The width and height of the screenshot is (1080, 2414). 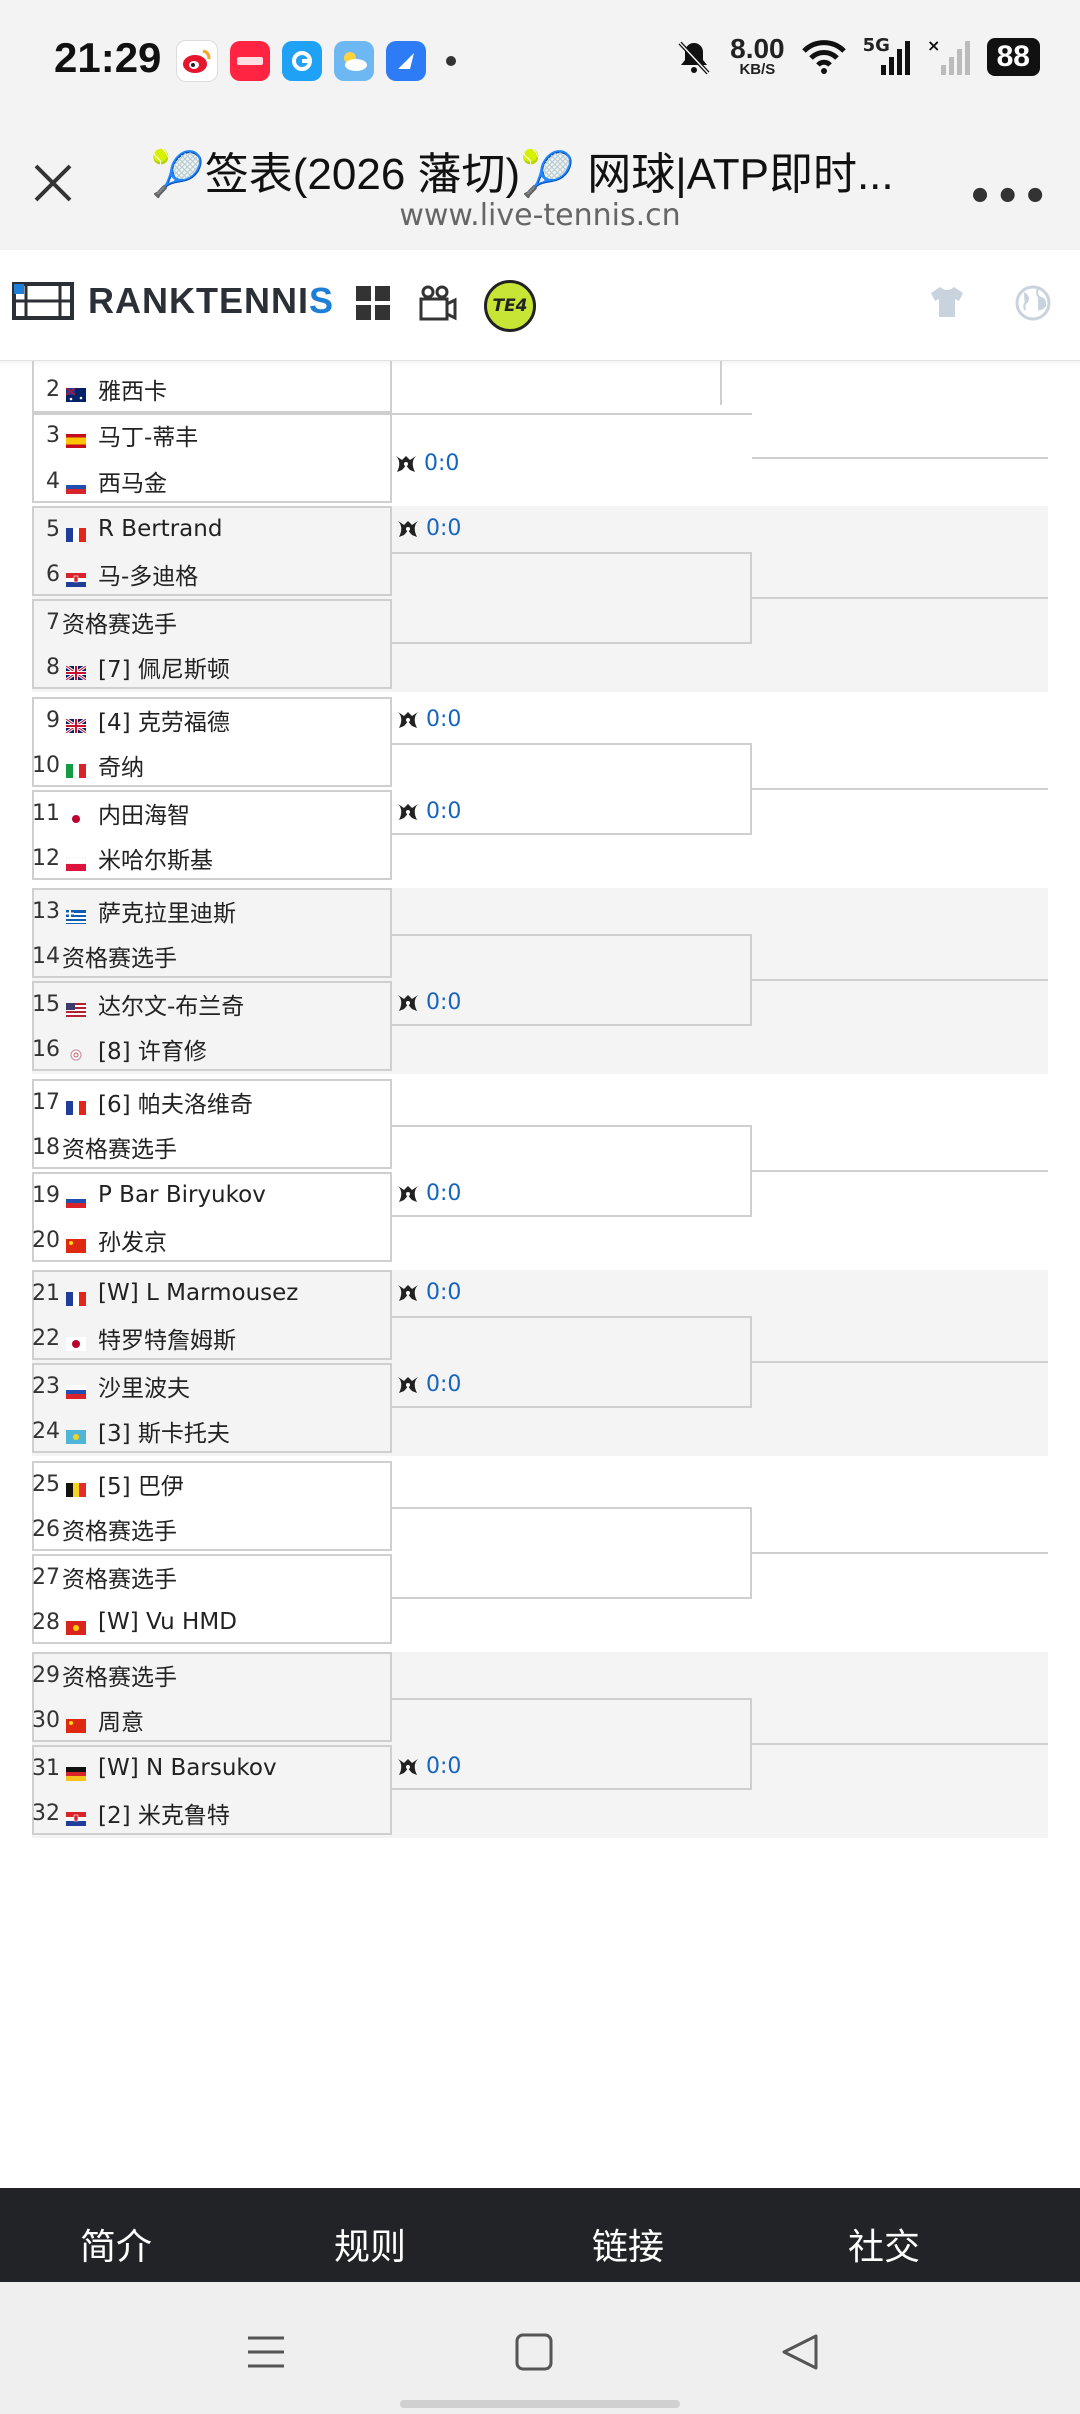 What do you see at coordinates (121, 1723) in the screenshot?
I see `player-name: 周意` at bounding box center [121, 1723].